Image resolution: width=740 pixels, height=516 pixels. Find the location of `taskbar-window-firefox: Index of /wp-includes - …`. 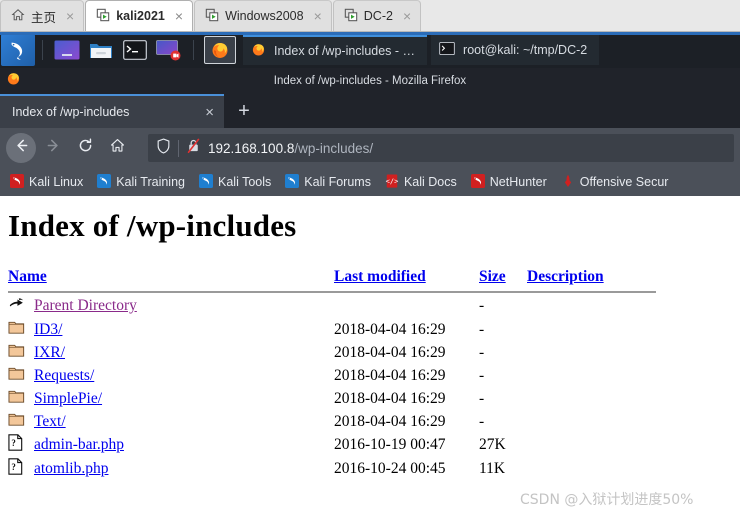

taskbar-window-firefox: Index of /wp-includes - … is located at coordinates (335, 50).